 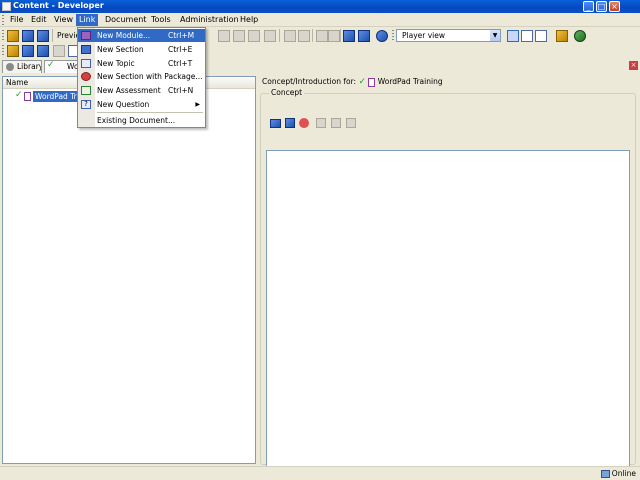 I want to click on preview-icon, so click(x=351, y=123).